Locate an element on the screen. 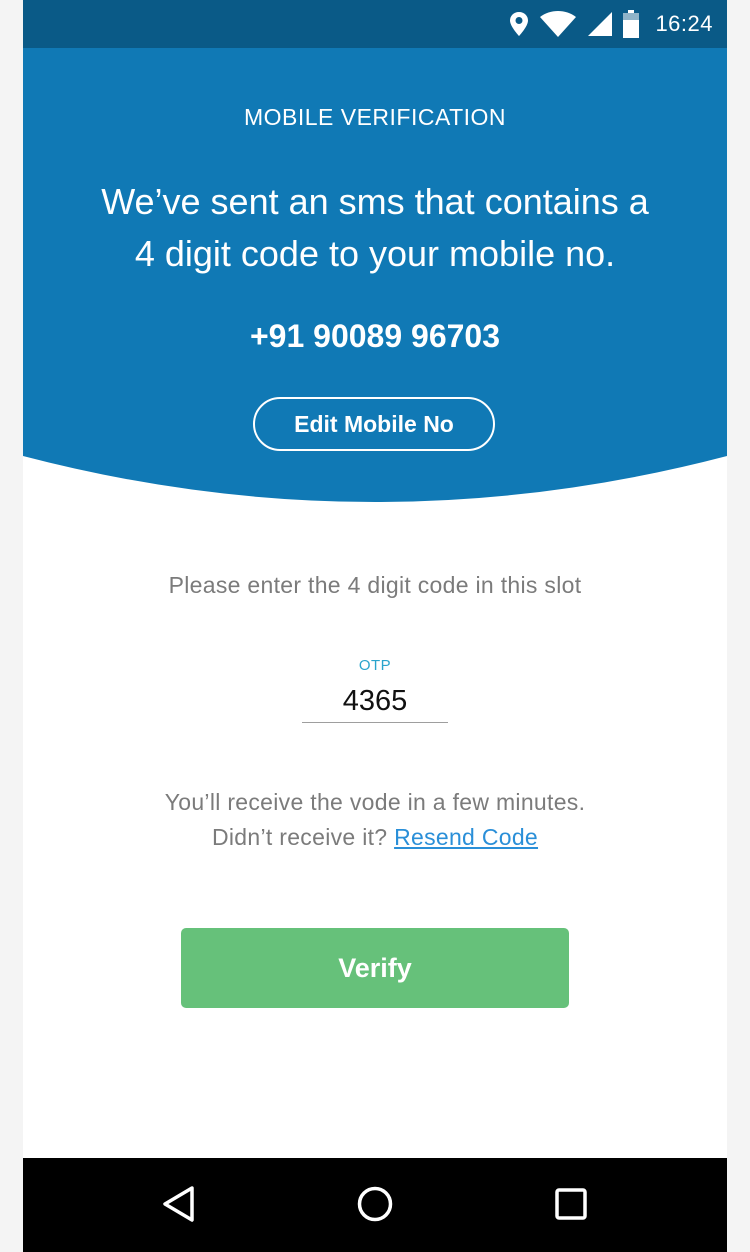 The width and height of the screenshot is (750, 1252). battery-icon is located at coordinates (631, 24).